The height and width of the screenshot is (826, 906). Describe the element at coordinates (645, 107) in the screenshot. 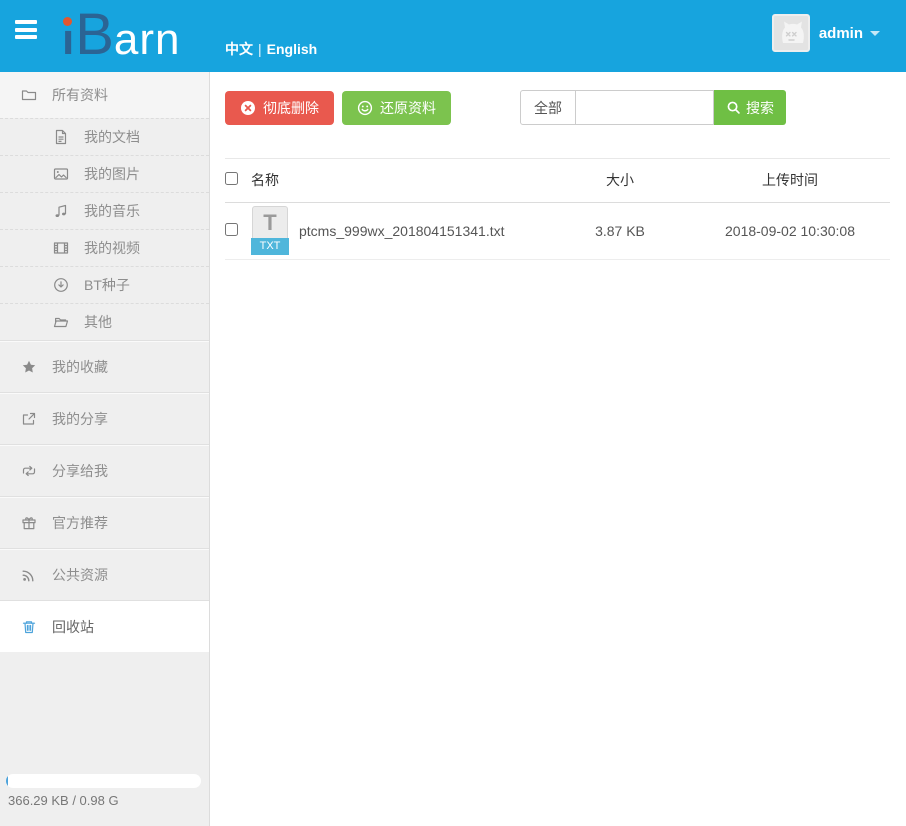

I see `search-input` at that location.